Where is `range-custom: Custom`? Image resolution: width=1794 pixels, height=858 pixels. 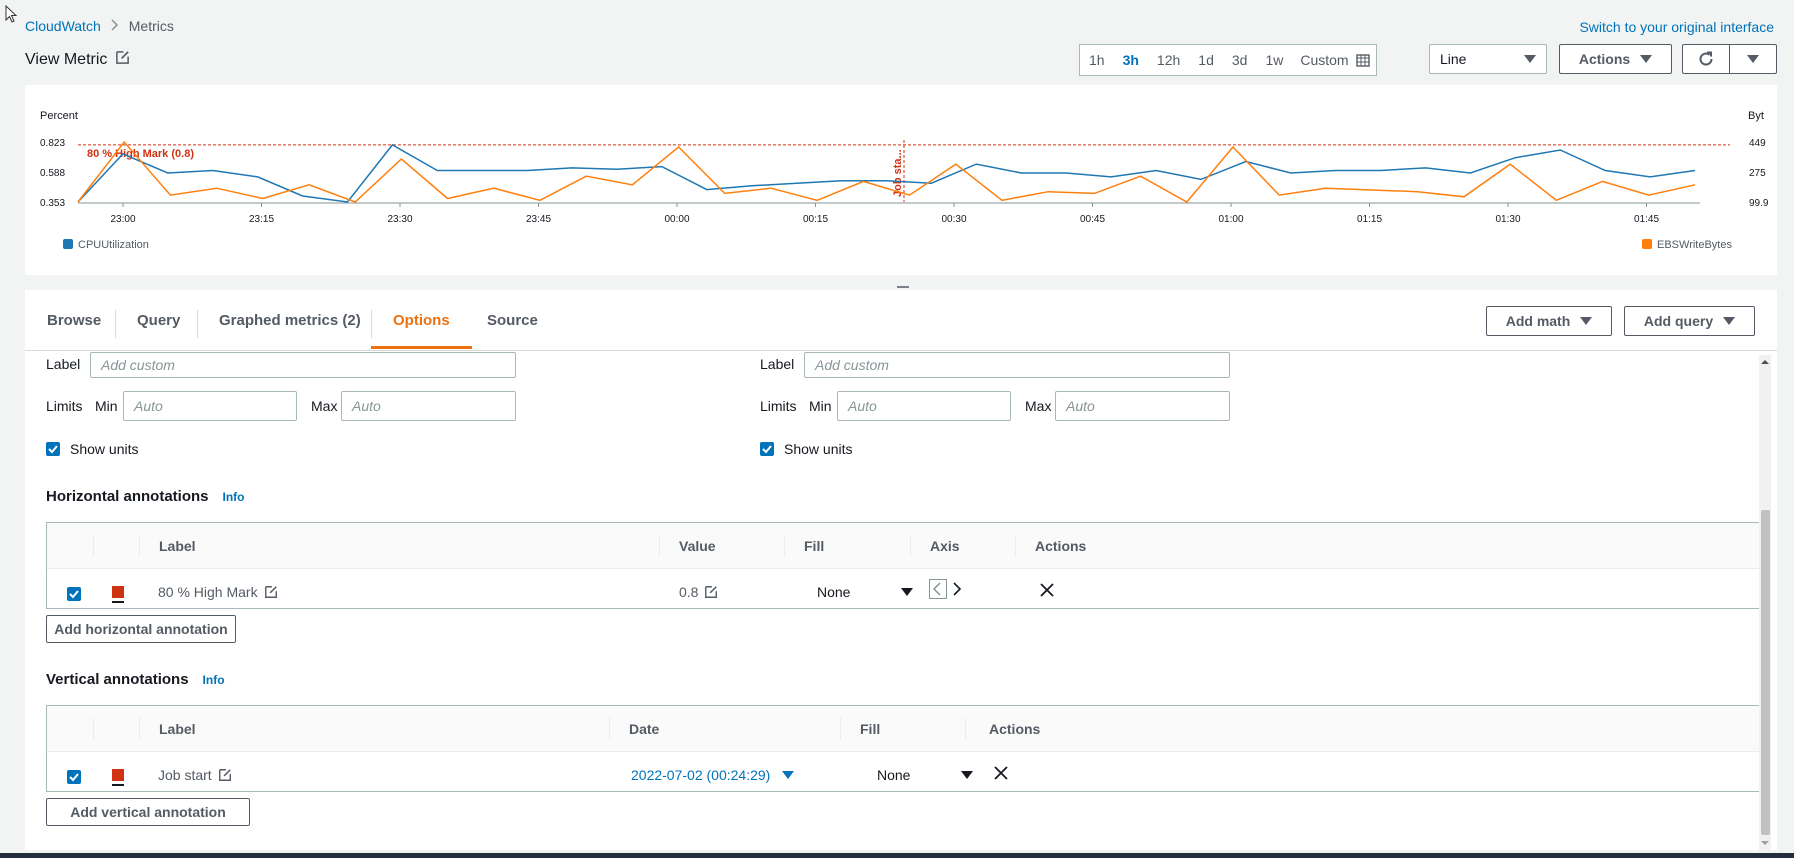
range-custom: Custom is located at coordinates (1333, 60).